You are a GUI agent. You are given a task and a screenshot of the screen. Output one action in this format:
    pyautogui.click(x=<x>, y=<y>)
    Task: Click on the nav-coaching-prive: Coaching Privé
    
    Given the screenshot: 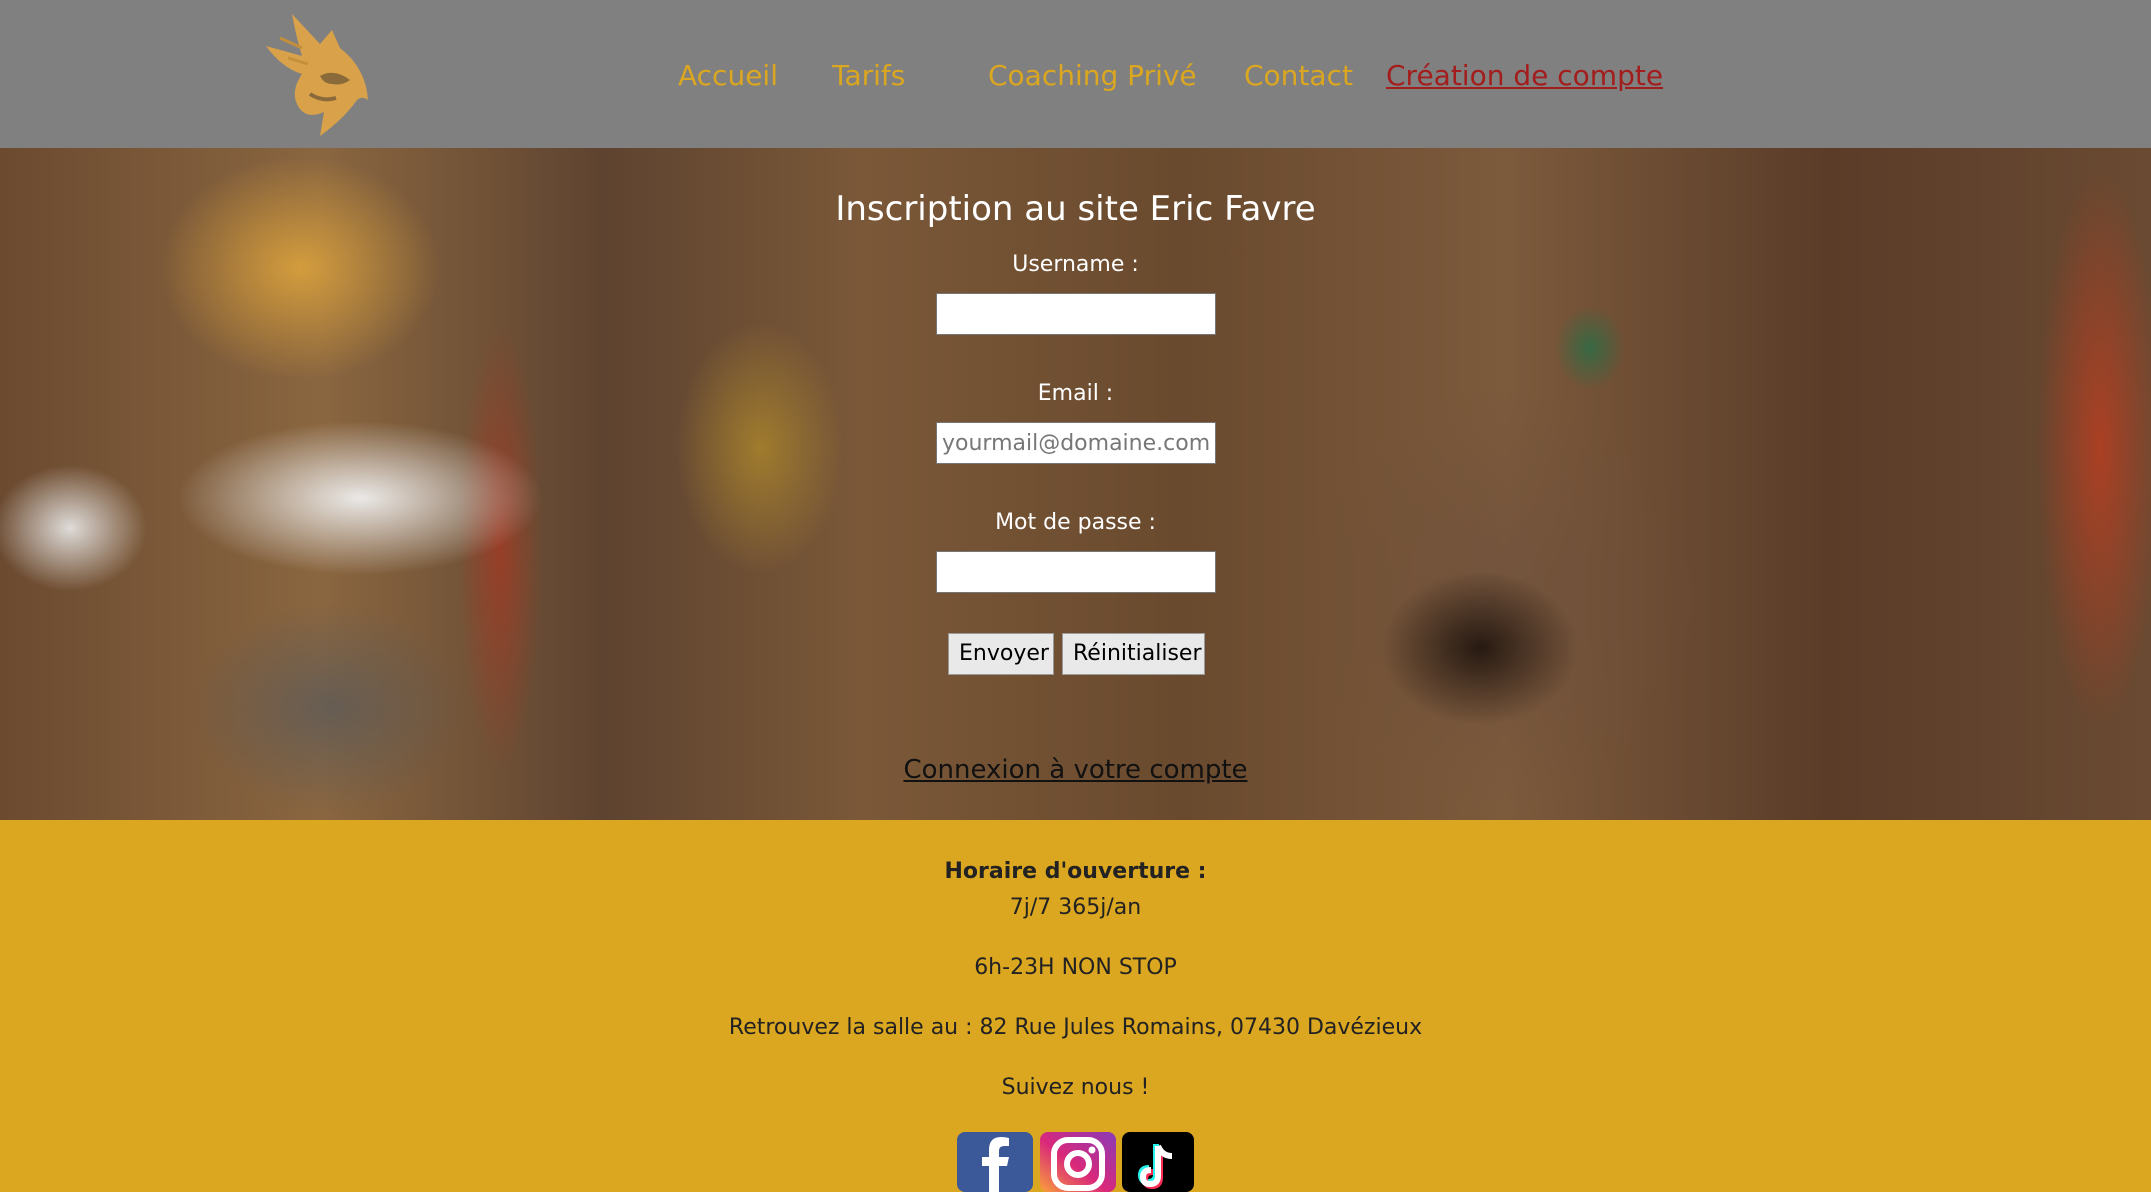 What is the action you would take?
    pyautogui.click(x=1092, y=76)
    